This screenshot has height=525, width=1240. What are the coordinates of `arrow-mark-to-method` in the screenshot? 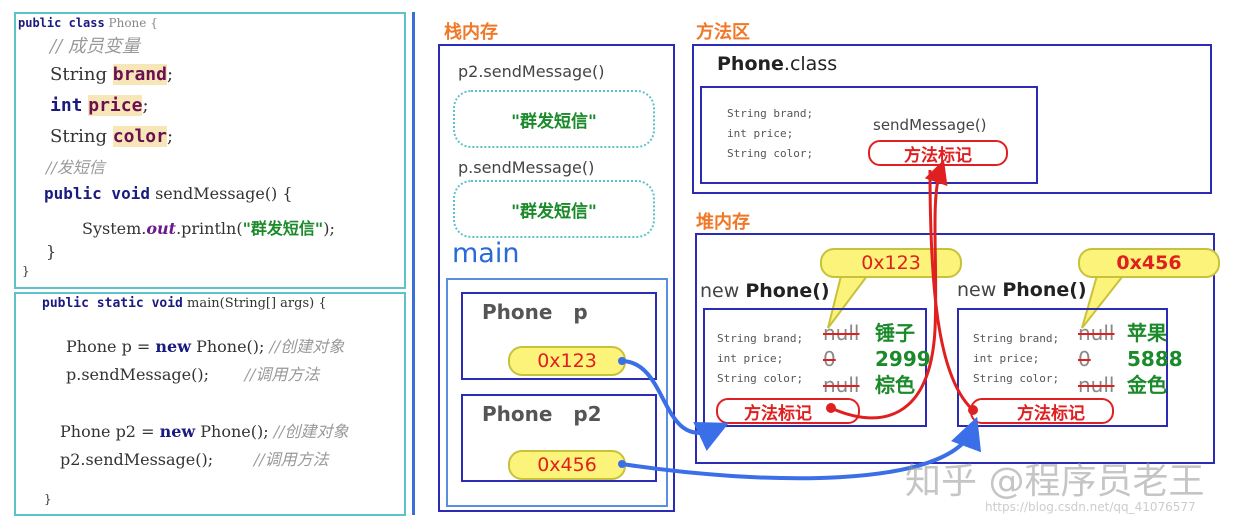 It's located at (889, 289).